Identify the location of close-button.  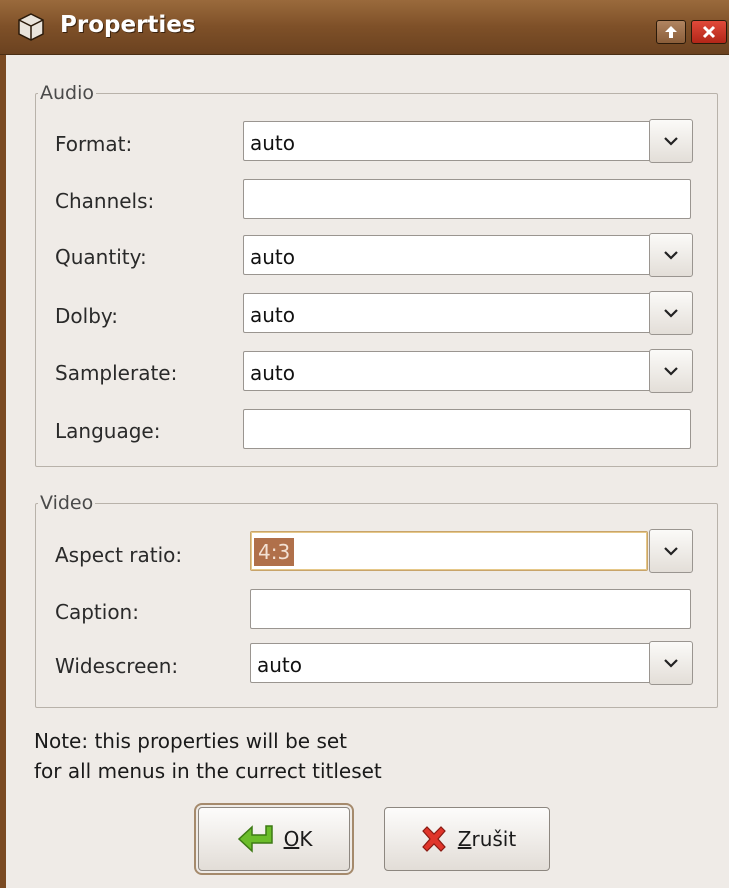
(709, 32).